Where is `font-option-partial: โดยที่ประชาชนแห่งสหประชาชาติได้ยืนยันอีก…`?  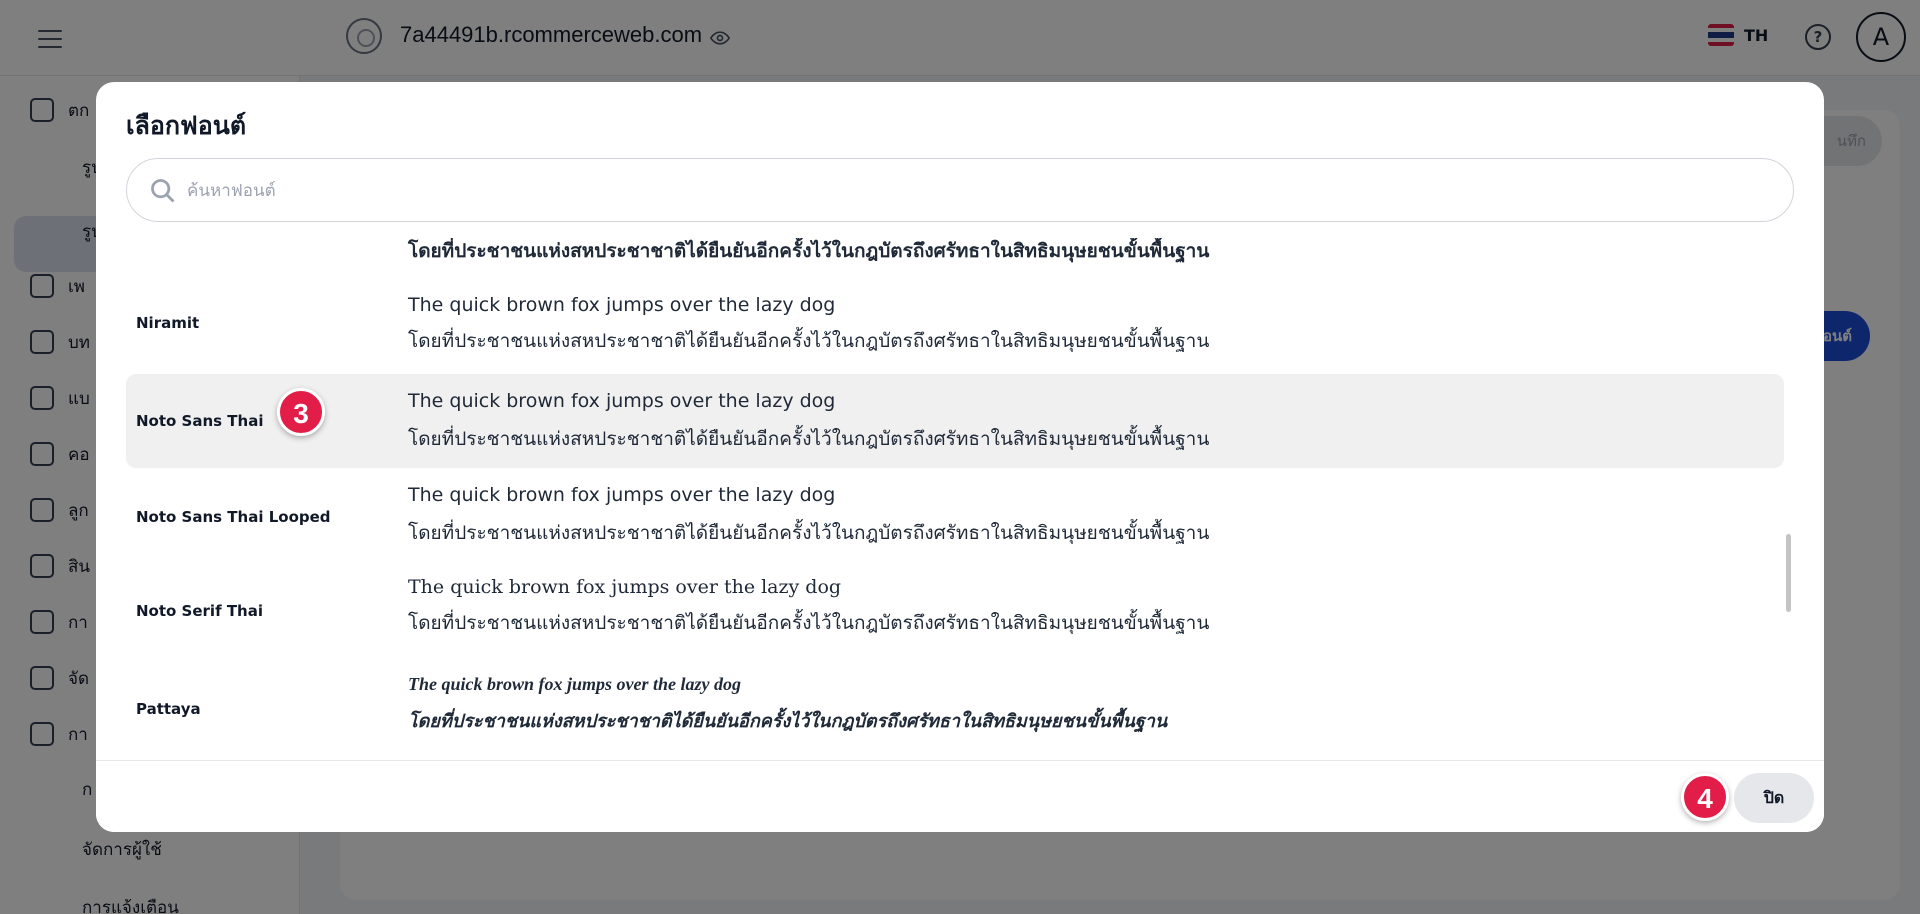 font-option-partial: โดยที่ประชาชนแห่งสหประชาชาติได้ยืนยันอีก… is located at coordinates (955, 256).